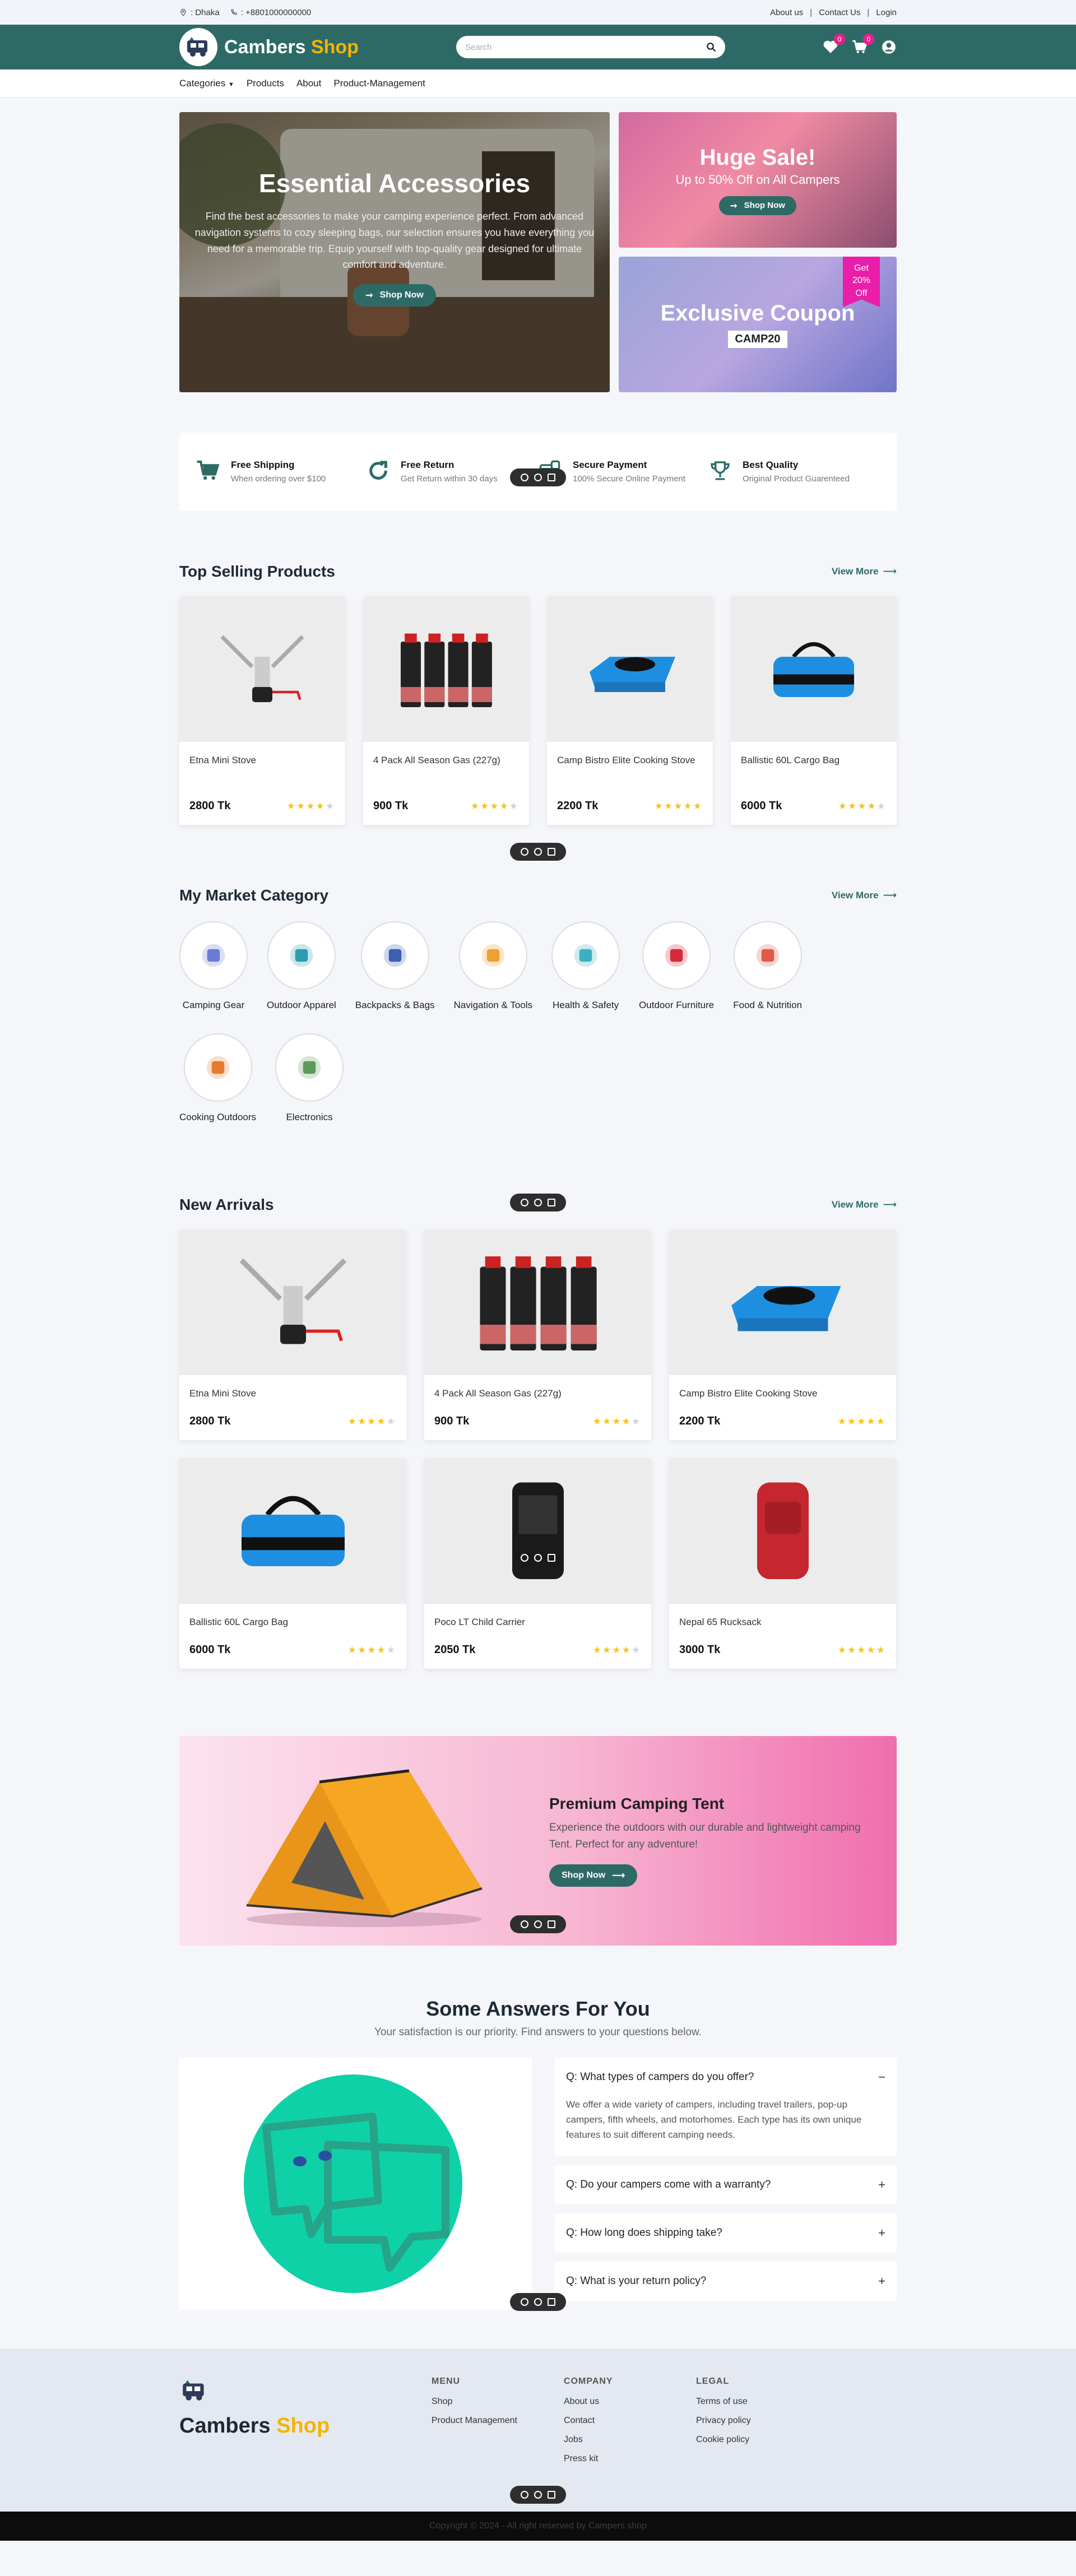  Describe the element at coordinates (593, 1875) in the screenshot. I see `tent-shop-now-button: Shop Now ⟶` at that location.